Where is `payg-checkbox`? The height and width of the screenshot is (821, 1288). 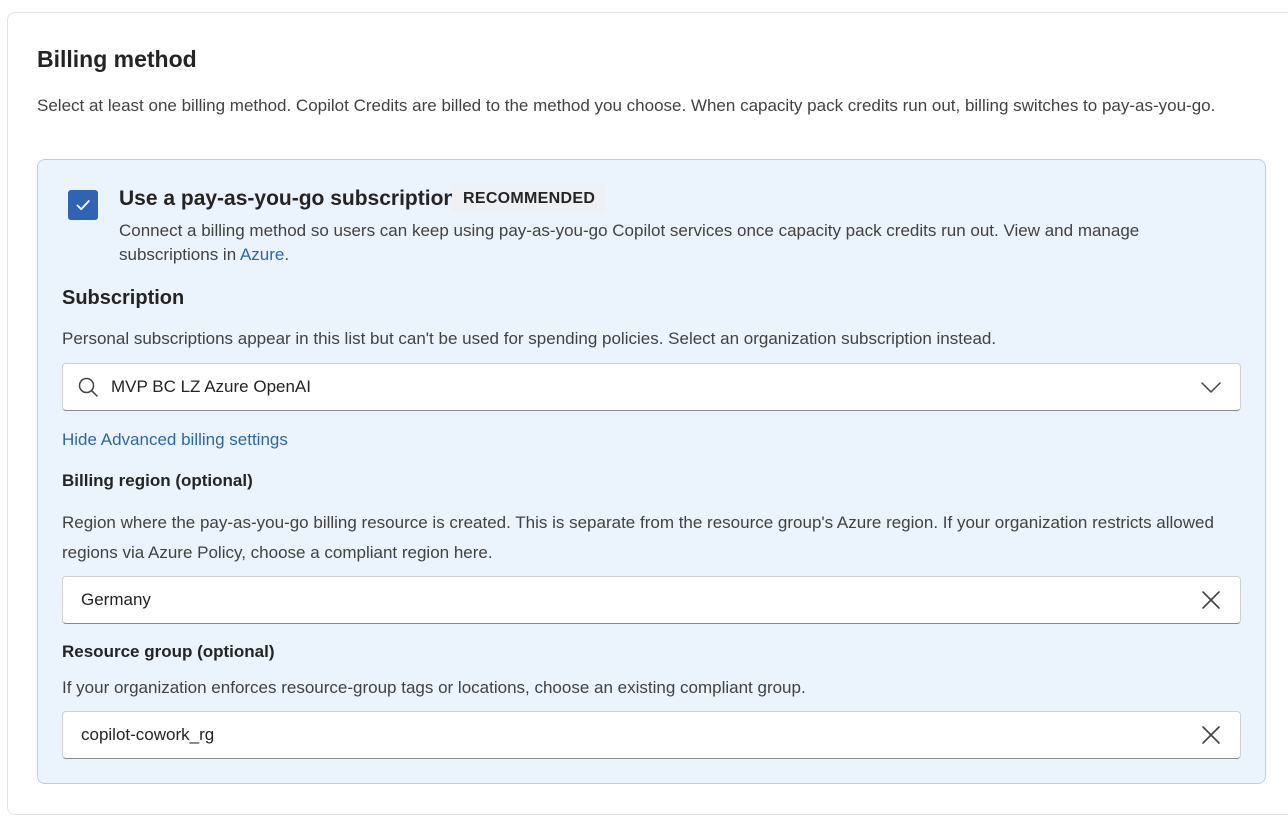
payg-checkbox is located at coordinates (83, 205).